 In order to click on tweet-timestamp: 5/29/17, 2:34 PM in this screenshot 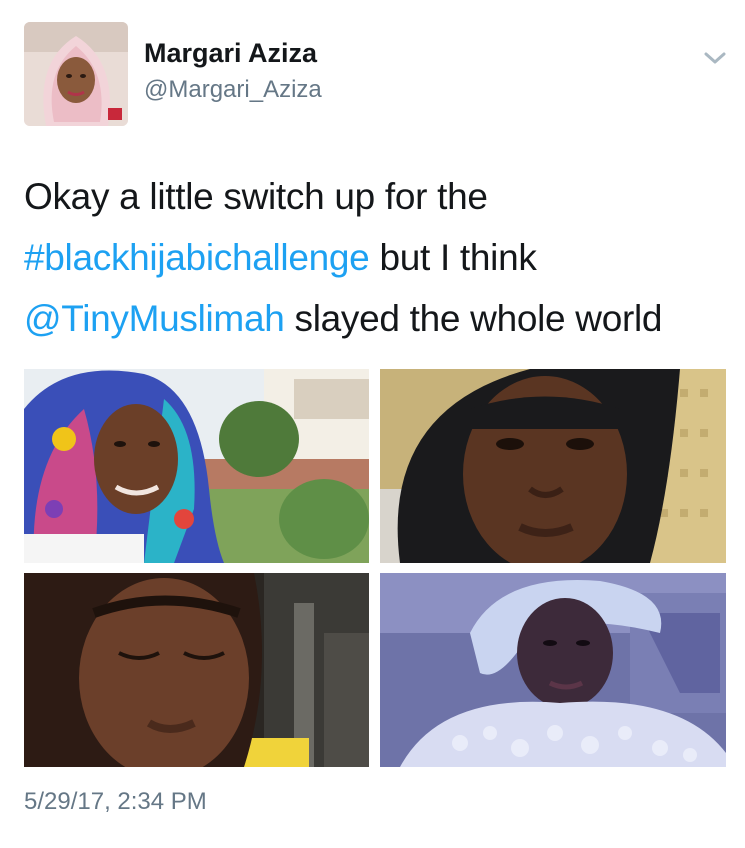, I will do `click(115, 802)`.